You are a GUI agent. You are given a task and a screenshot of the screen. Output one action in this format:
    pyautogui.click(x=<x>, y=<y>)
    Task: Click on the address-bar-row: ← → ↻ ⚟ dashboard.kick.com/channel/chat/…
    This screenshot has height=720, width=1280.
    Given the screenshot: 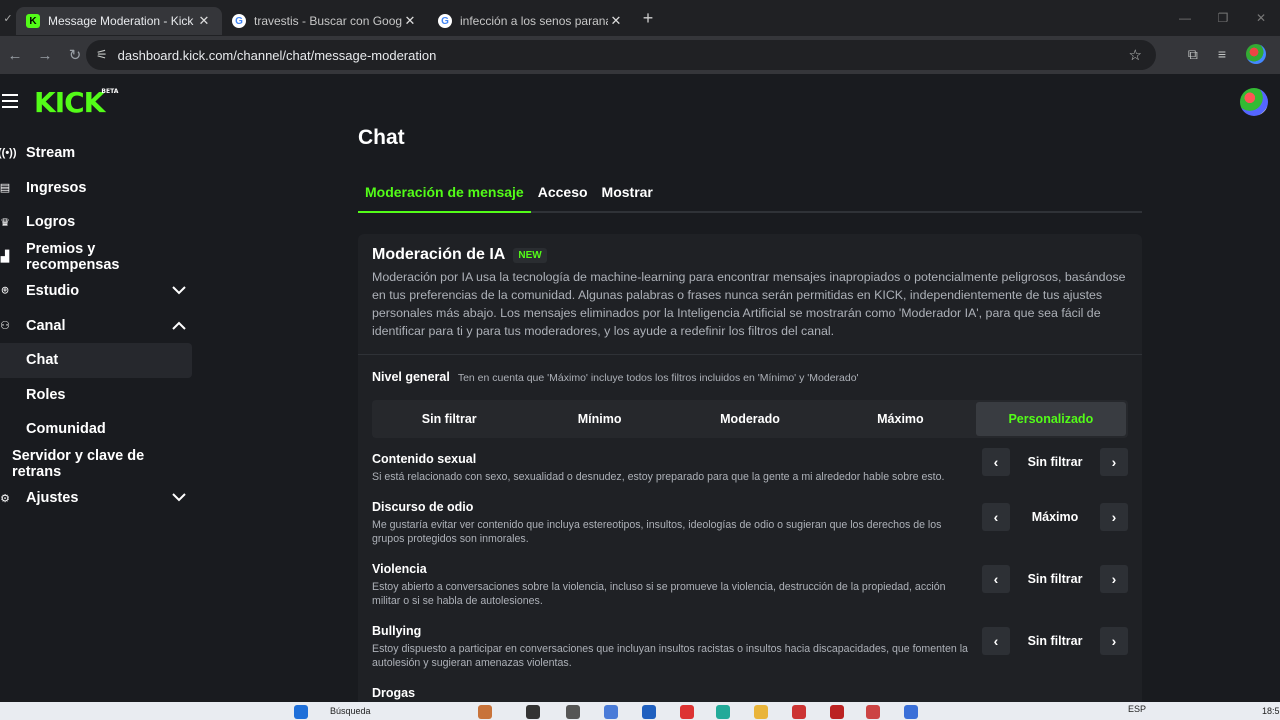 What is the action you would take?
    pyautogui.click(x=640, y=55)
    